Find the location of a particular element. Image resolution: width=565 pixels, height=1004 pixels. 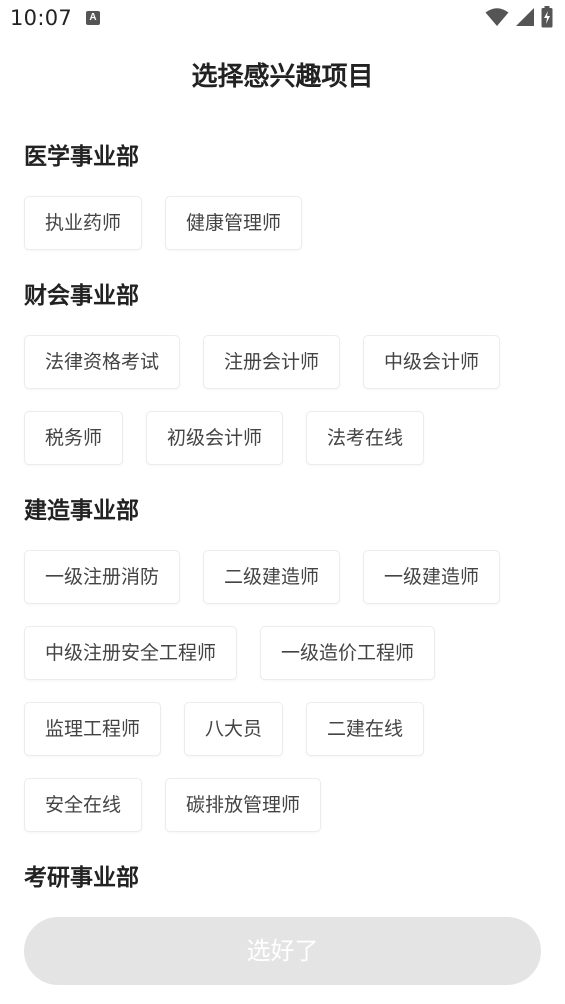

section-medical: 医学事业部 执业药师 健康管理师 is located at coordinates (284, 202).